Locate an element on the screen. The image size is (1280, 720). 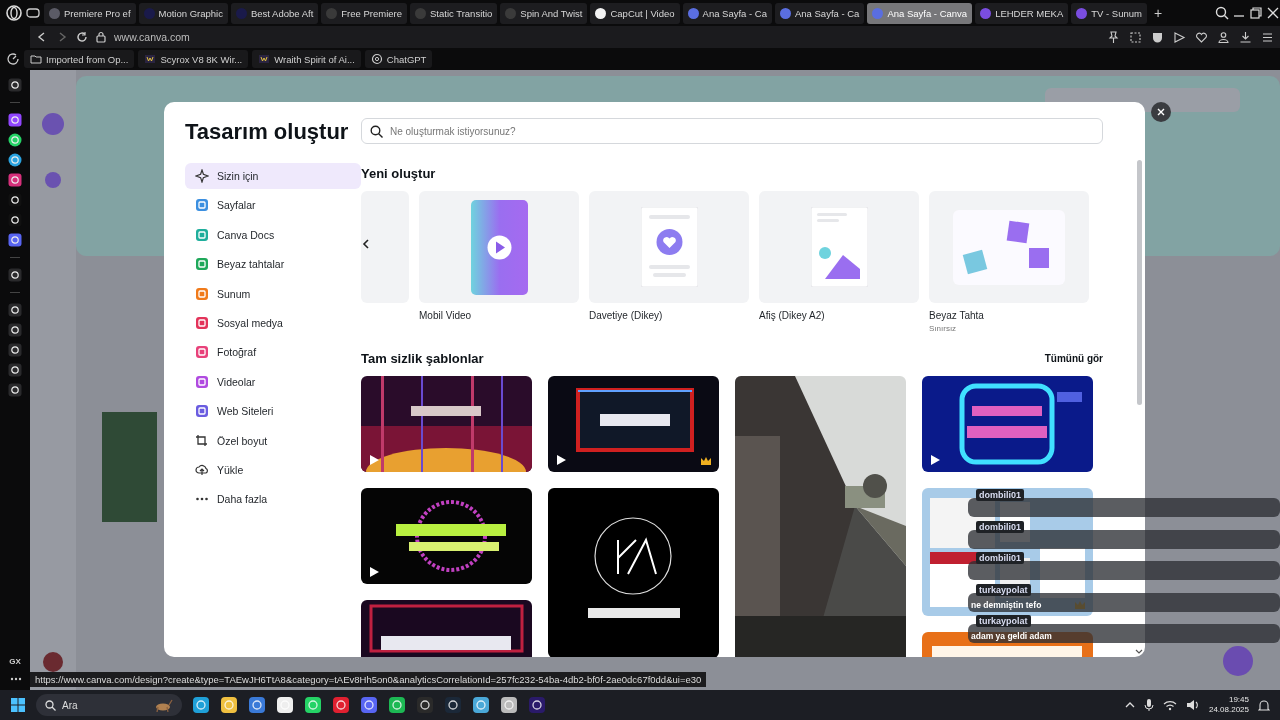
search-field: Ne oluşturmak istiyorsunuz? is located at coordinates (732, 131).